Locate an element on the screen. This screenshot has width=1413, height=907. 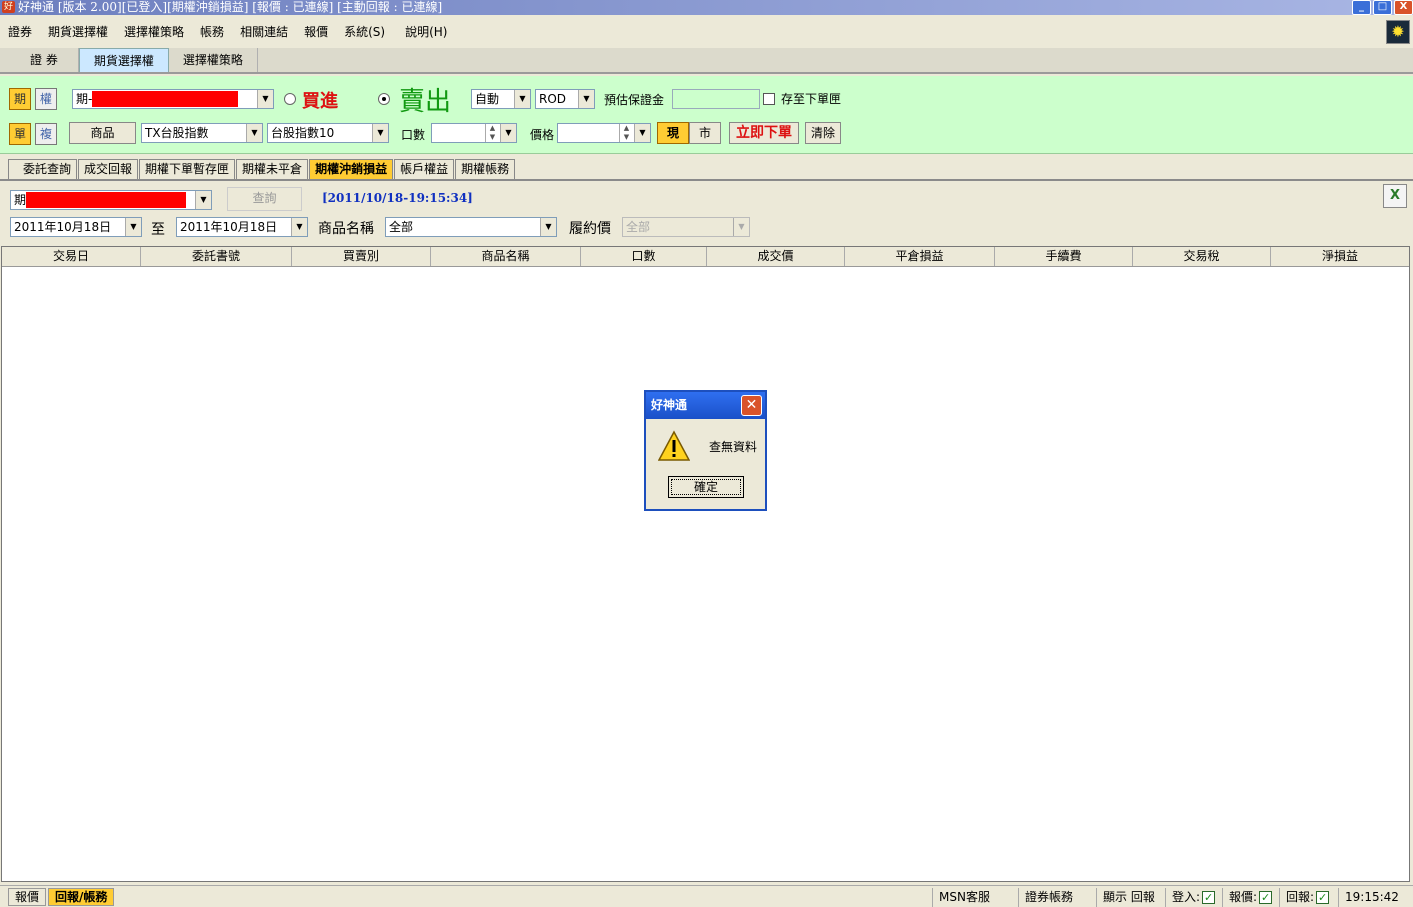
duplicate-order-button: 複 is located at coordinates (46, 134).